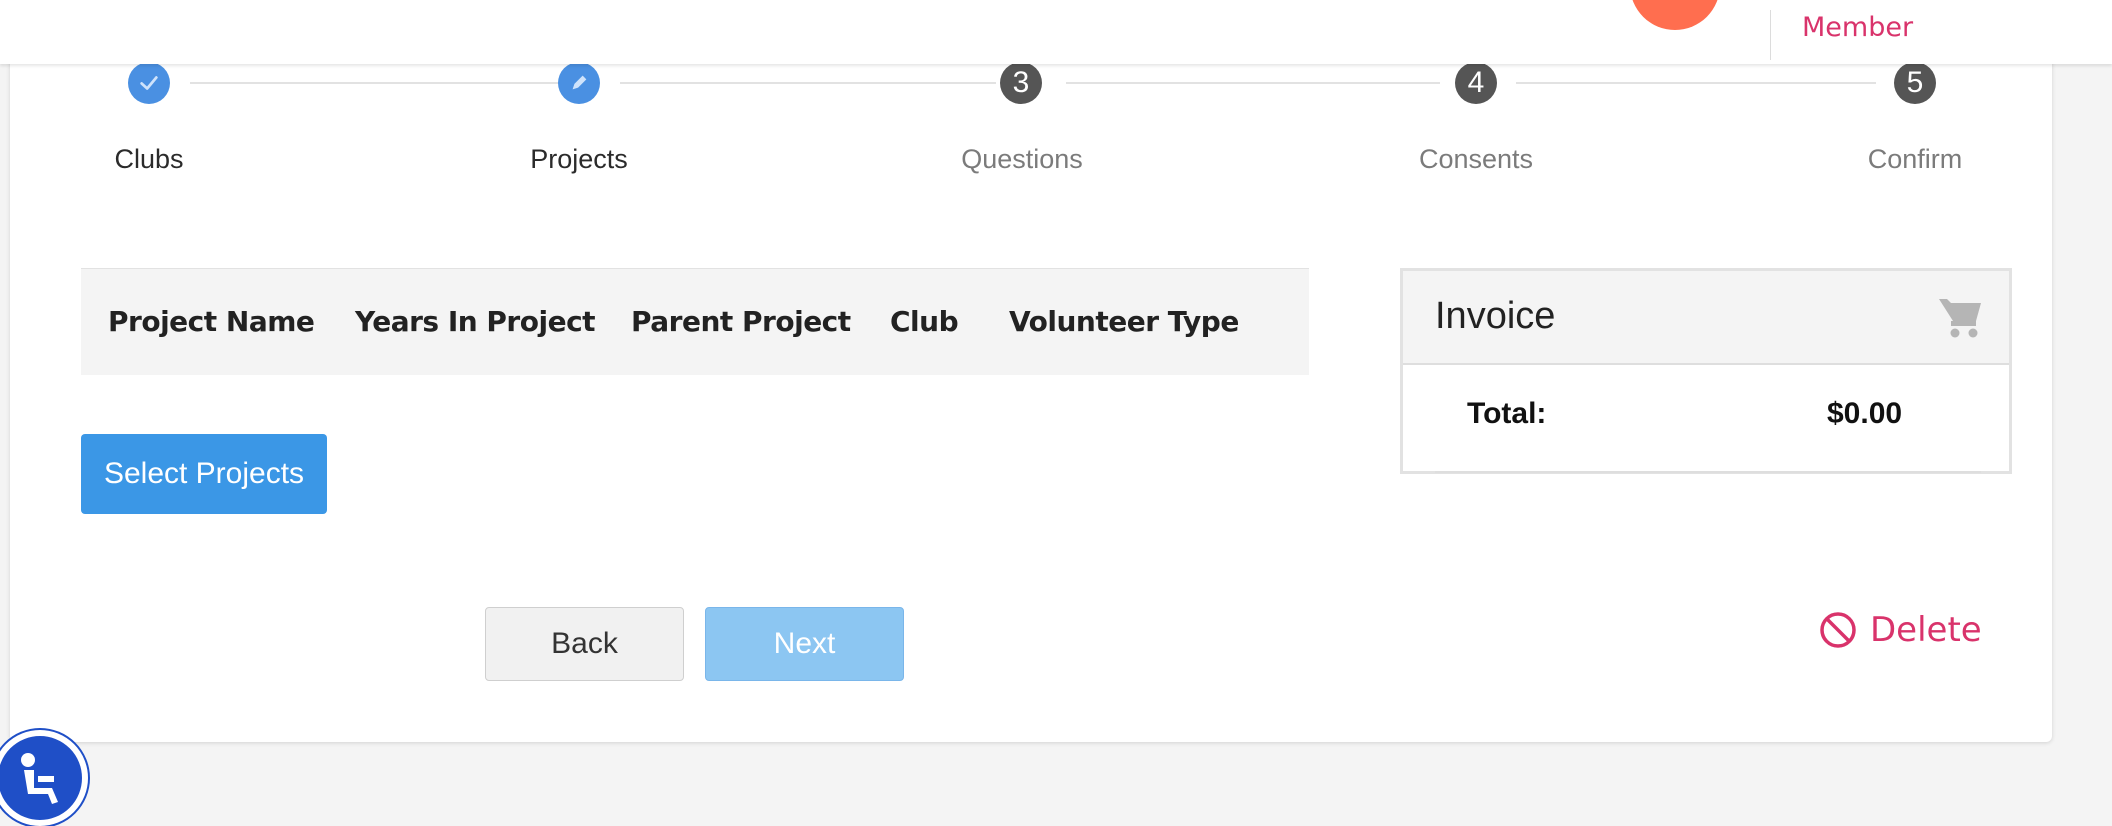  I want to click on ban-icon, so click(1838, 630).